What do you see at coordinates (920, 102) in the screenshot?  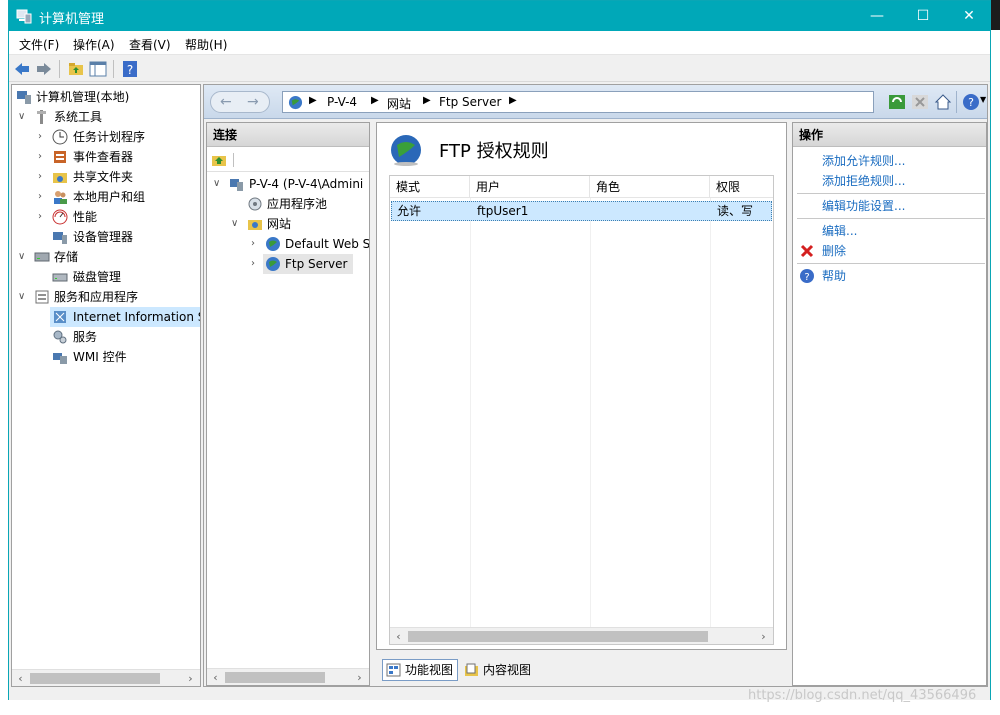 I see `stop-icon` at bounding box center [920, 102].